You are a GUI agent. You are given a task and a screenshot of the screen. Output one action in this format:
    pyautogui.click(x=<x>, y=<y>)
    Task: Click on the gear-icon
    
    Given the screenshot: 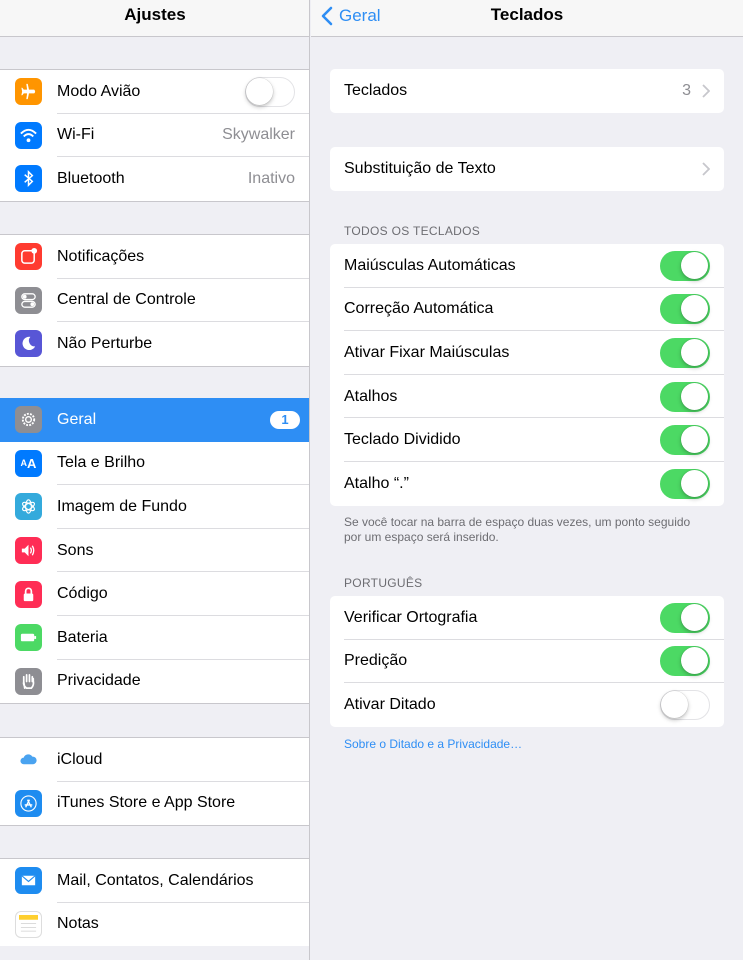 What is the action you would take?
    pyautogui.click(x=28, y=420)
    